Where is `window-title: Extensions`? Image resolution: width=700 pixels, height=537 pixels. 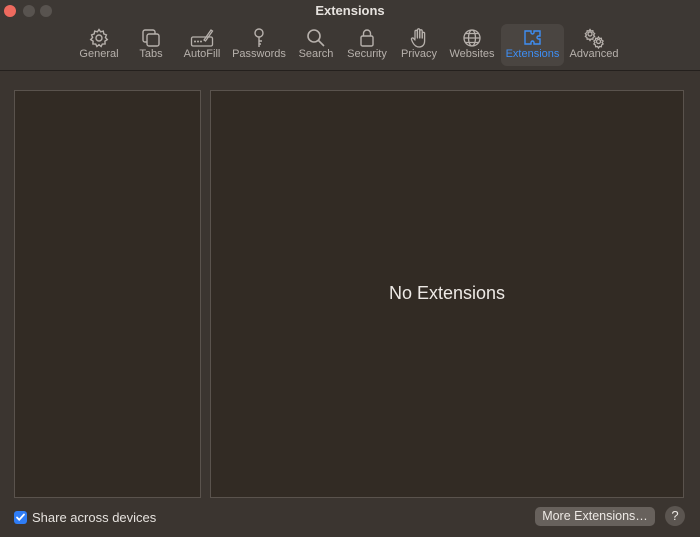
window-title: Extensions is located at coordinates (350, 10).